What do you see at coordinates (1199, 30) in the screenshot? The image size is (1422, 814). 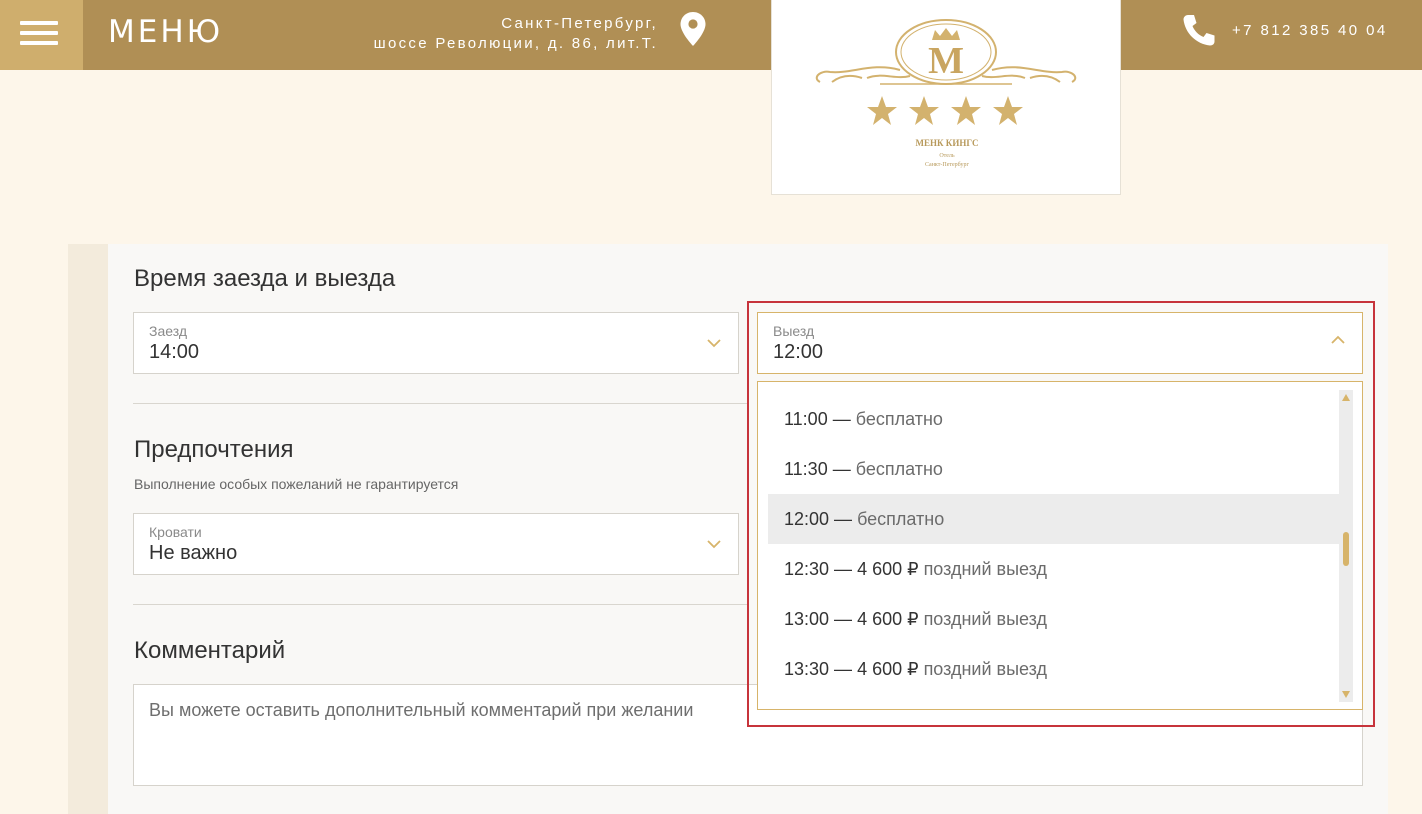 I see `phone-icon` at bounding box center [1199, 30].